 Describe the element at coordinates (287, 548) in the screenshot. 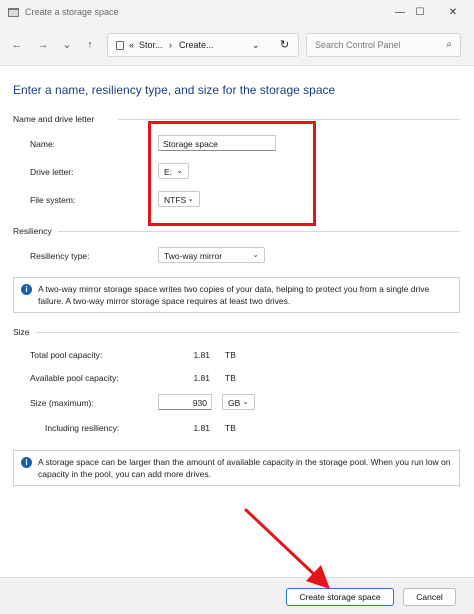

I see `highlight-arrow-icon` at that location.